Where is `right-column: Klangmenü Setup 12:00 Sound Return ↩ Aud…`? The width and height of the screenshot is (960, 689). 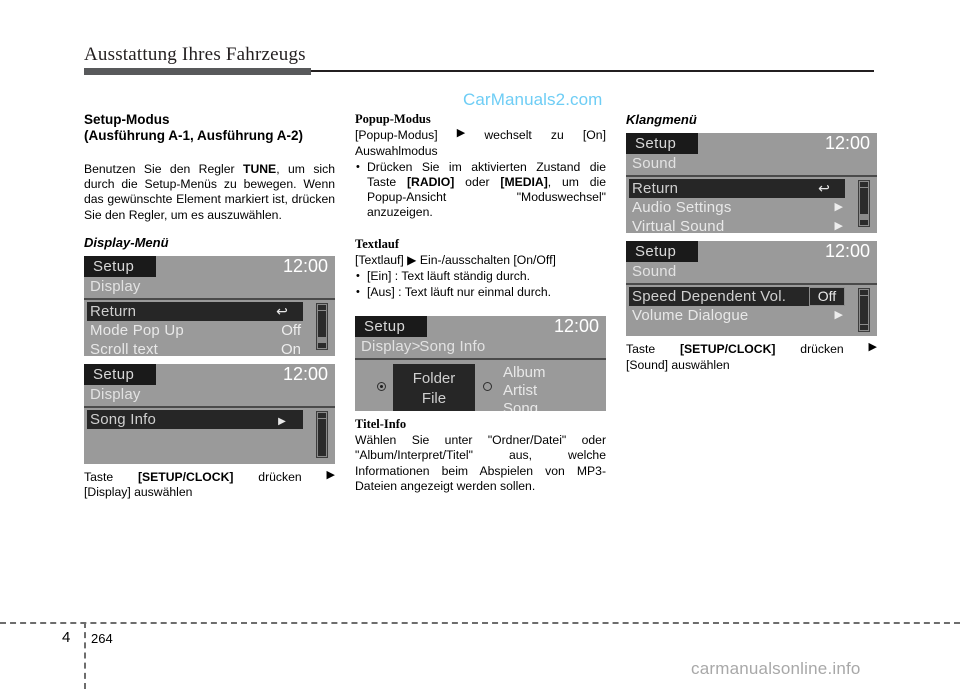
right-column: Klangmenü Setup 12:00 Sound Return ↩ Aud… is located at coordinates (751, 242).